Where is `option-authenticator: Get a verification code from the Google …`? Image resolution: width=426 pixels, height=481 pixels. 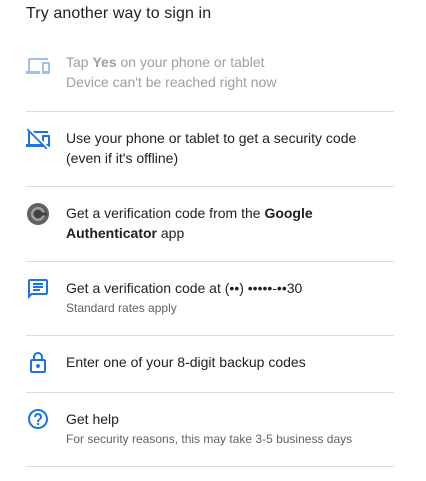
option-authenticator: Get a verification code from the Google … is located at coordinates (210, 224).